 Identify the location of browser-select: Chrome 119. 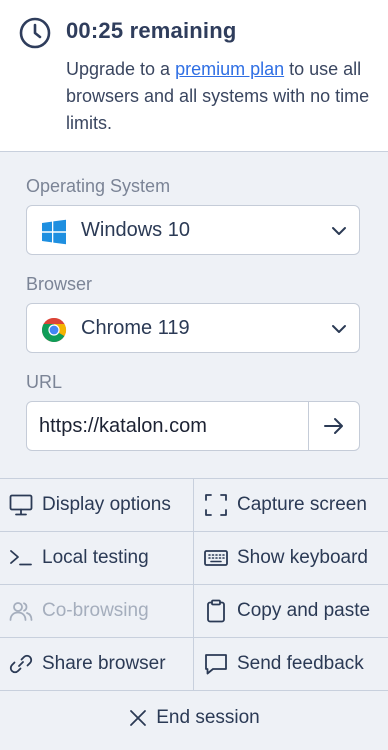
(193, 328).